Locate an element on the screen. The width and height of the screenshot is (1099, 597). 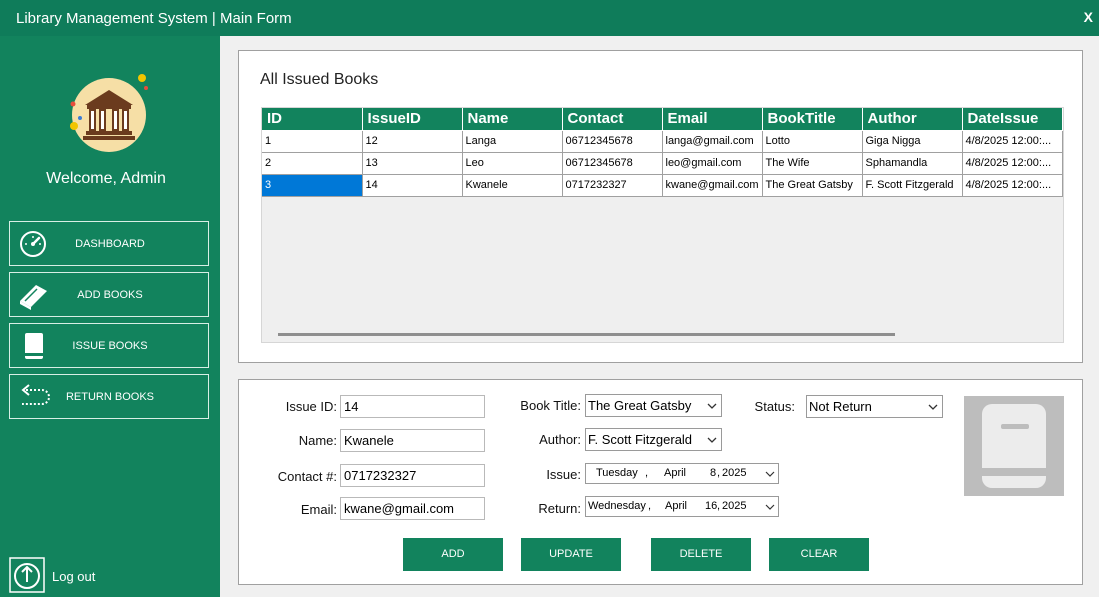
window-title: Library Management System | Main Form is located at coordinates (154, 18).